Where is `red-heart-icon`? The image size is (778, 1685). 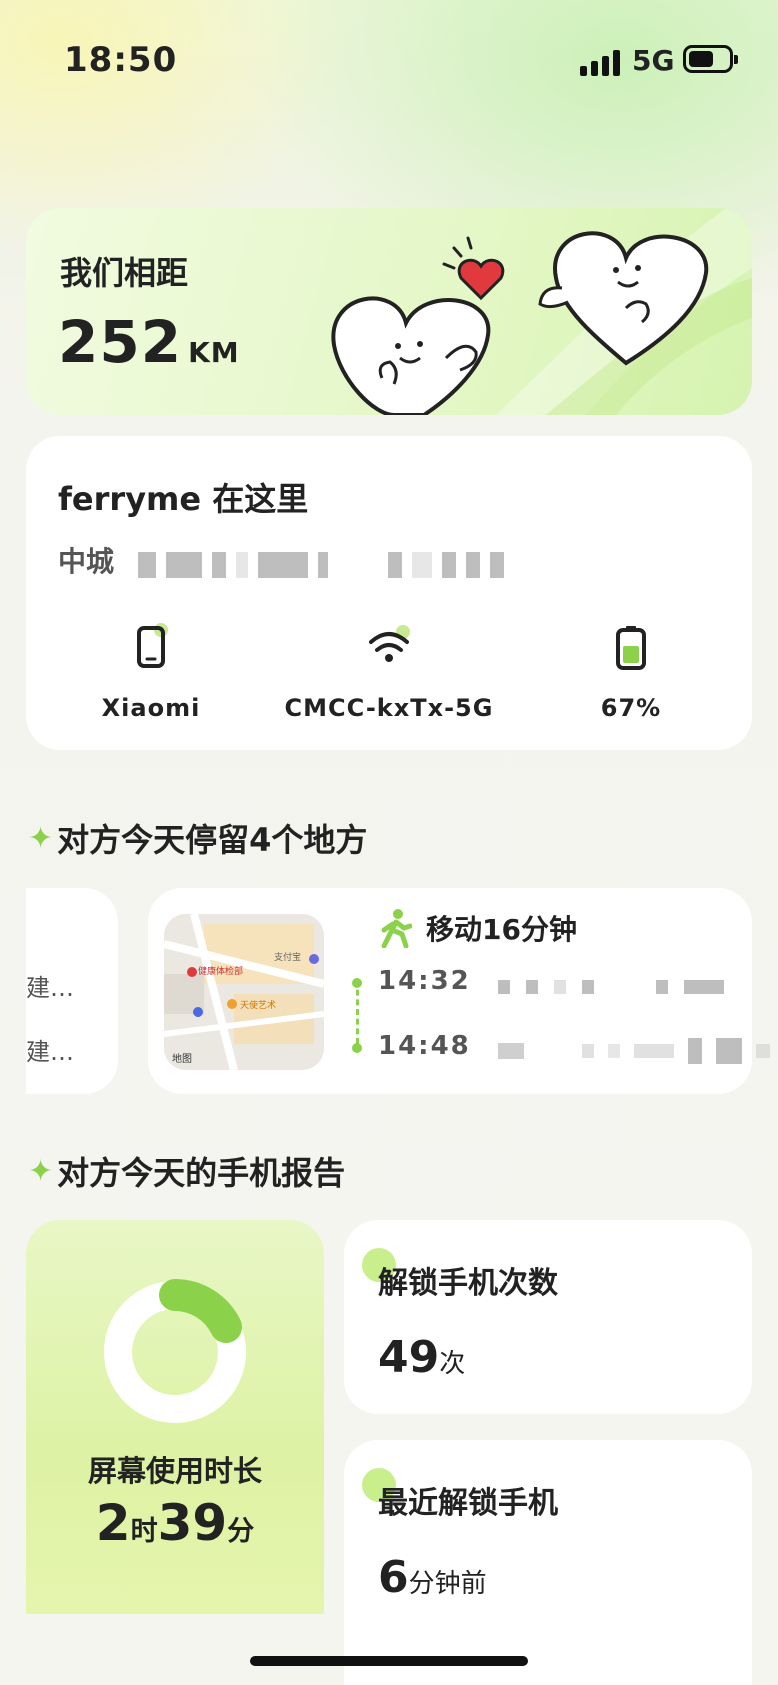
red-heart-icon is located at coordinates (473, 268).